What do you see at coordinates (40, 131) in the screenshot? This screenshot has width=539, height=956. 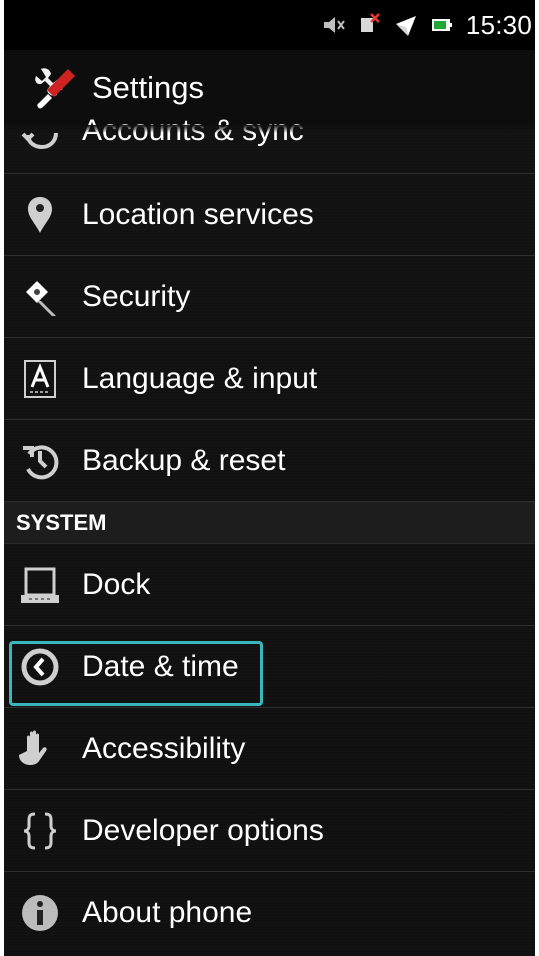 I see `sync-icon` at bounding box center [40, 131].